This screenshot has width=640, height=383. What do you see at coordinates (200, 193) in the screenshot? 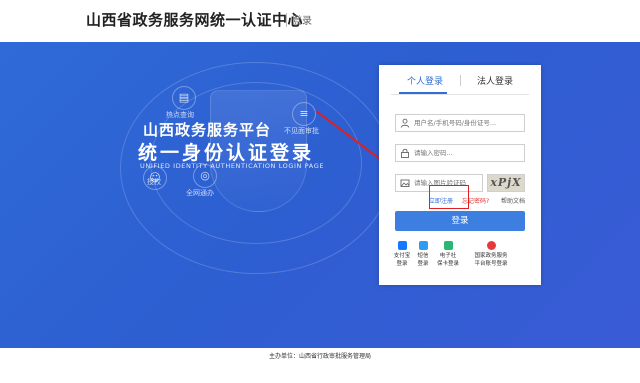
I see `decor-label: 全网通办` at bounding box center [200, 193].